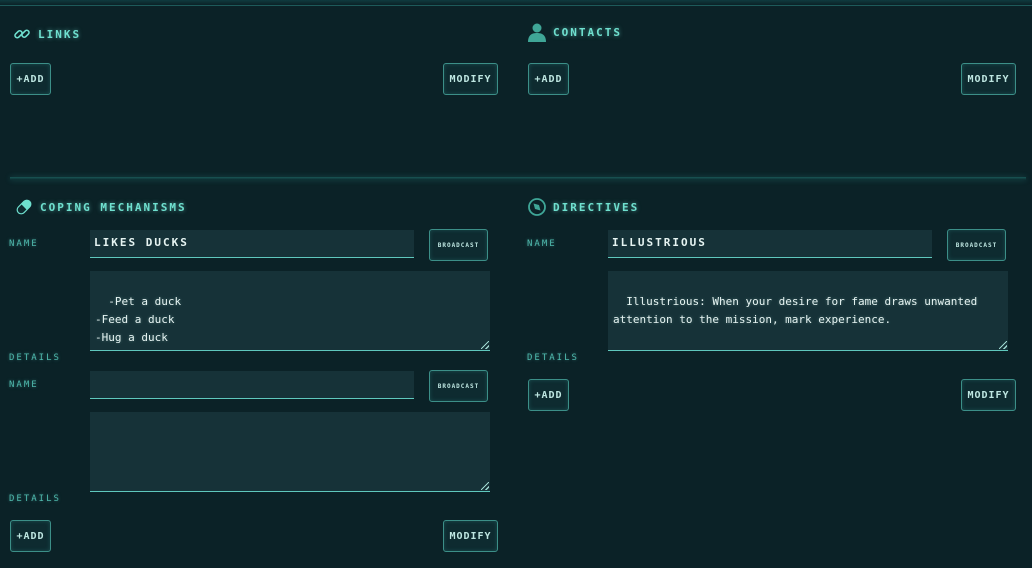 The height and width of the screenshot is (568, 1032). What do you see at coordinates (548, 395) in the screenshot?
I see `directives-add-button: +ADD` at bounding box center [548, 395].